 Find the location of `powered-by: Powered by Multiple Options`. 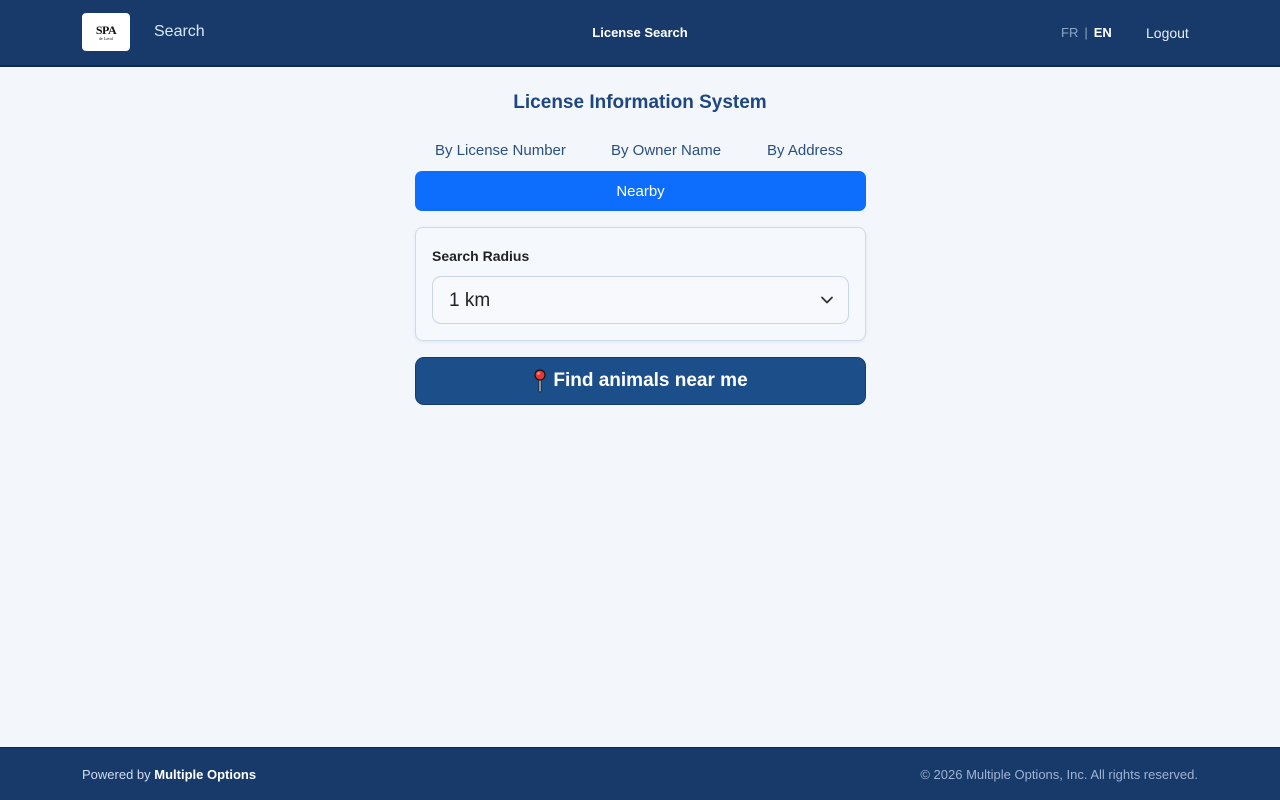

powered-by: Powered by Multiple Options is located at coordinates (169, 774).